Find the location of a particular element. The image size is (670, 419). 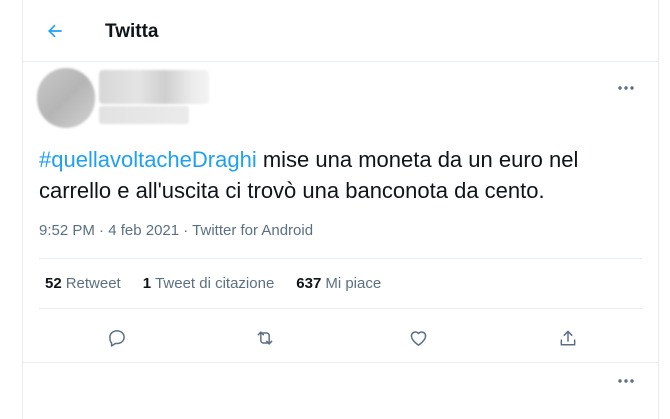

arrow-left-icon is located at coordinates (55, 31).